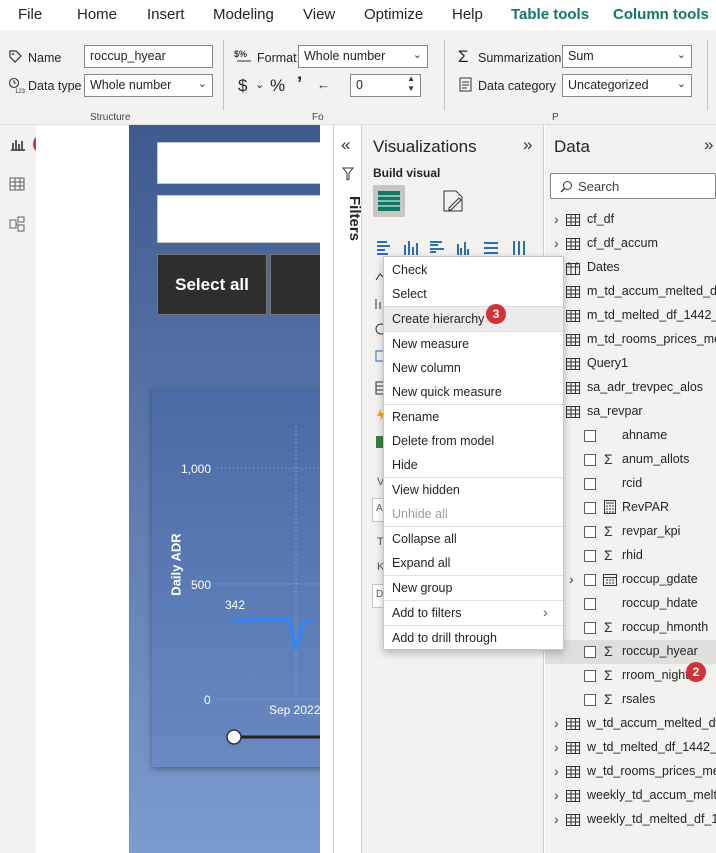 The height and width of the screenshot is (853, 716). I want to click on 100-bar-chart-icon, so click(491, 248).